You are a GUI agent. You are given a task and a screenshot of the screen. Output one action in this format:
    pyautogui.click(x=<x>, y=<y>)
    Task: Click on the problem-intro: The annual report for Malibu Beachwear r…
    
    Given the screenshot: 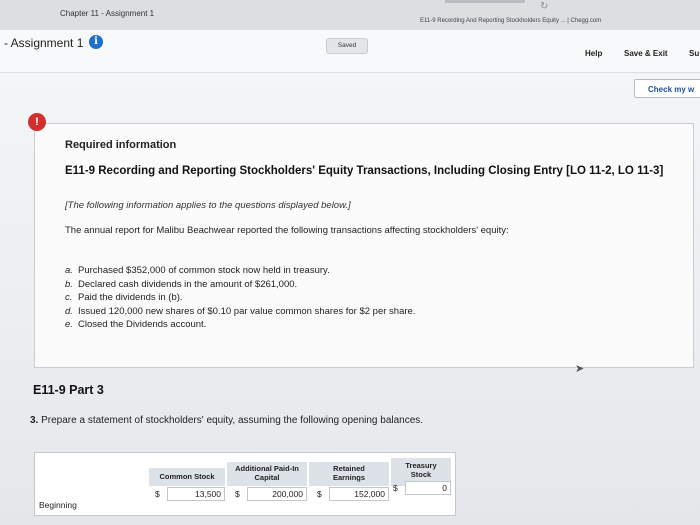 What is the action you would take?
    pyautogui.click(x=287, y=230)
    